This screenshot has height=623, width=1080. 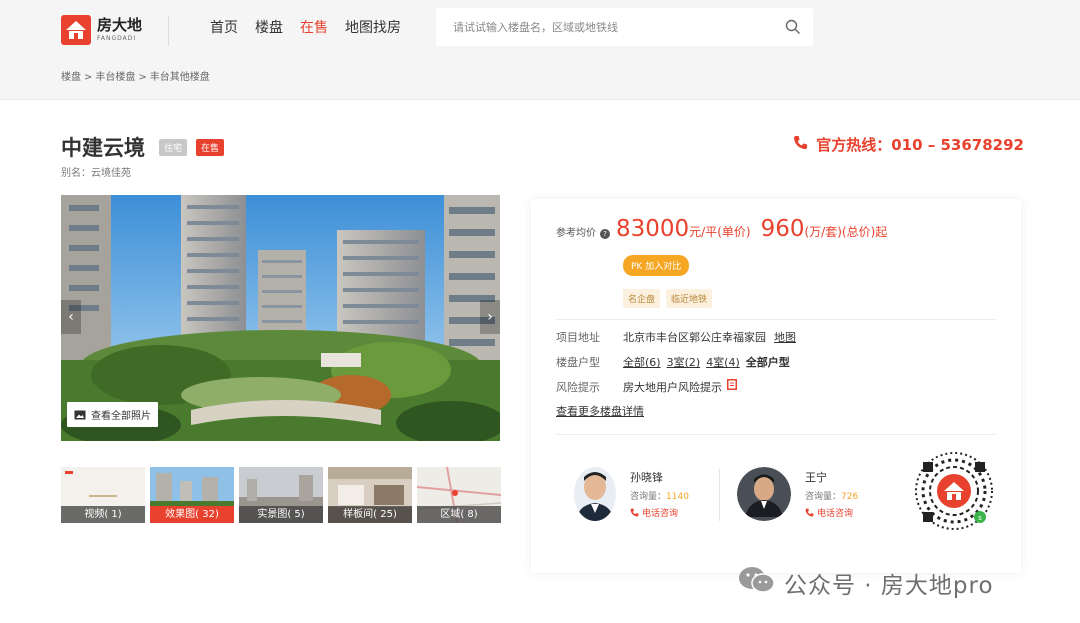 I want to click on nav-home: 首页, so click(x=224, y=27).